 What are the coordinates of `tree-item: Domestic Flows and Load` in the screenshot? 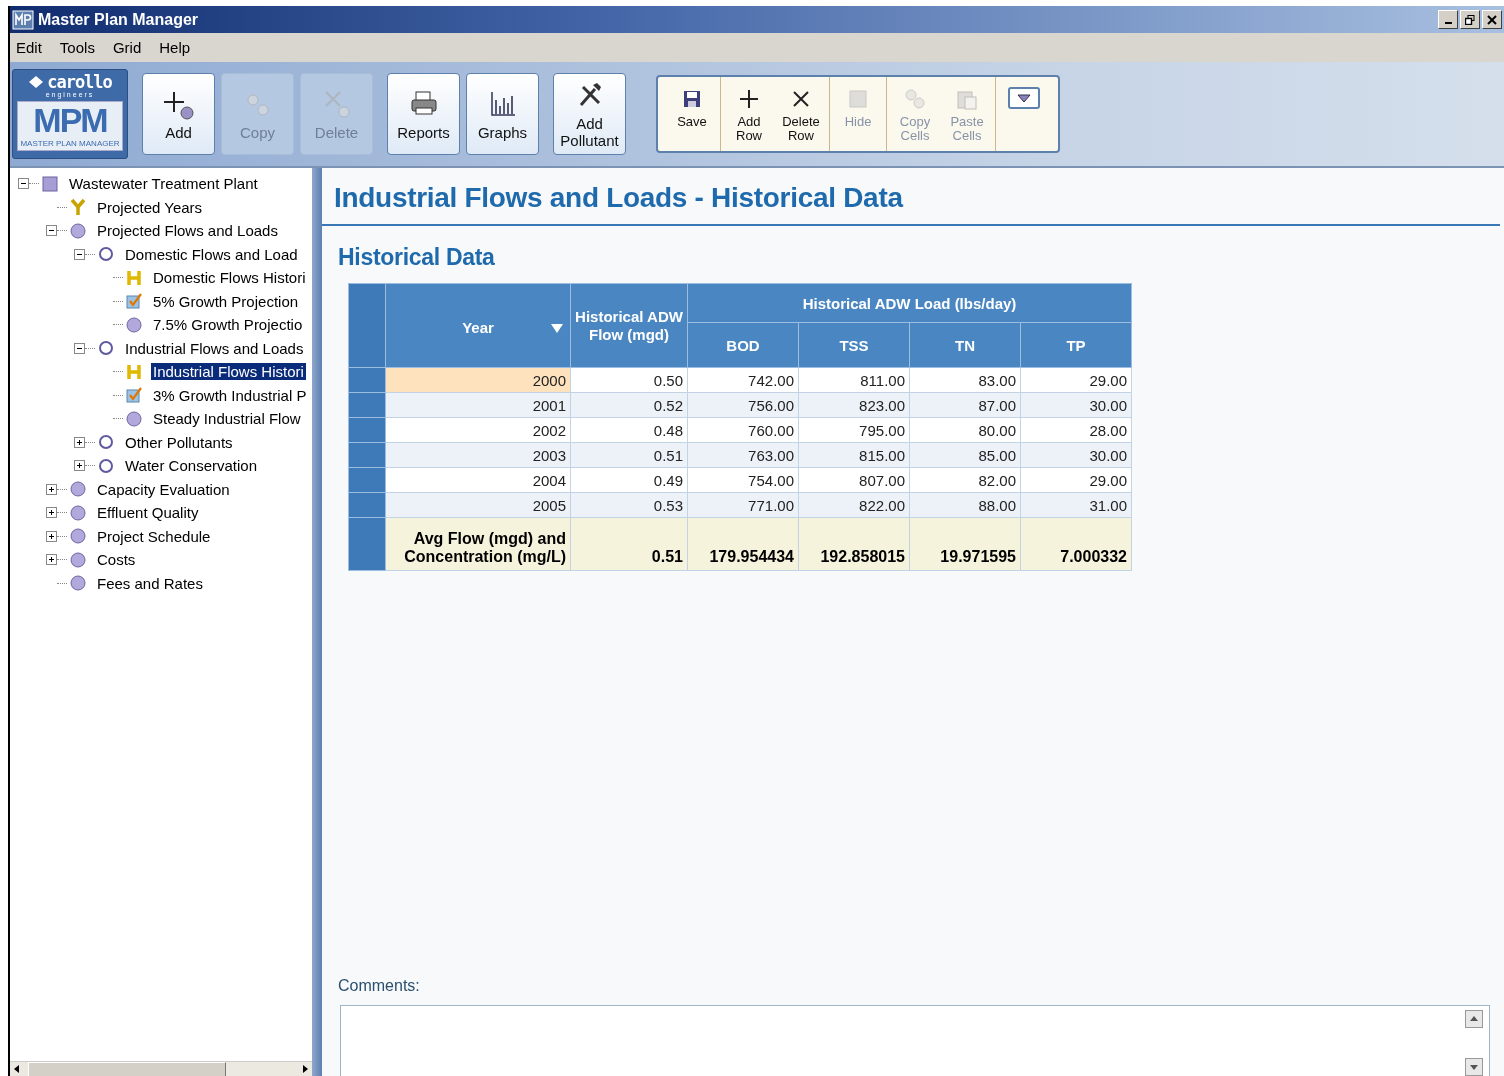 It's located at (211, 254).